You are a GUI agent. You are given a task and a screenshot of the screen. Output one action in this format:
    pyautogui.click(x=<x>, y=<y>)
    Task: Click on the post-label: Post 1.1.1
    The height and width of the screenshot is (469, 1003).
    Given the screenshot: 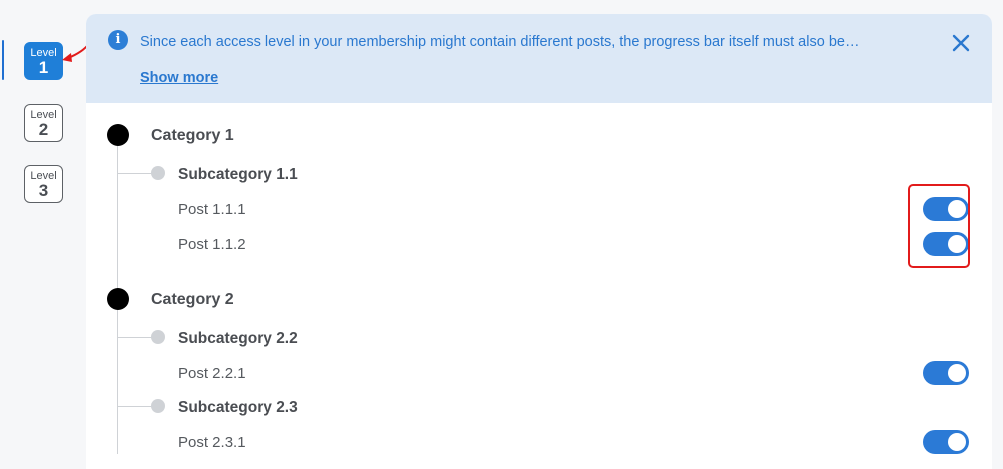 What is the action you would take?
    pyautogui.click(x=212, y=209)
    